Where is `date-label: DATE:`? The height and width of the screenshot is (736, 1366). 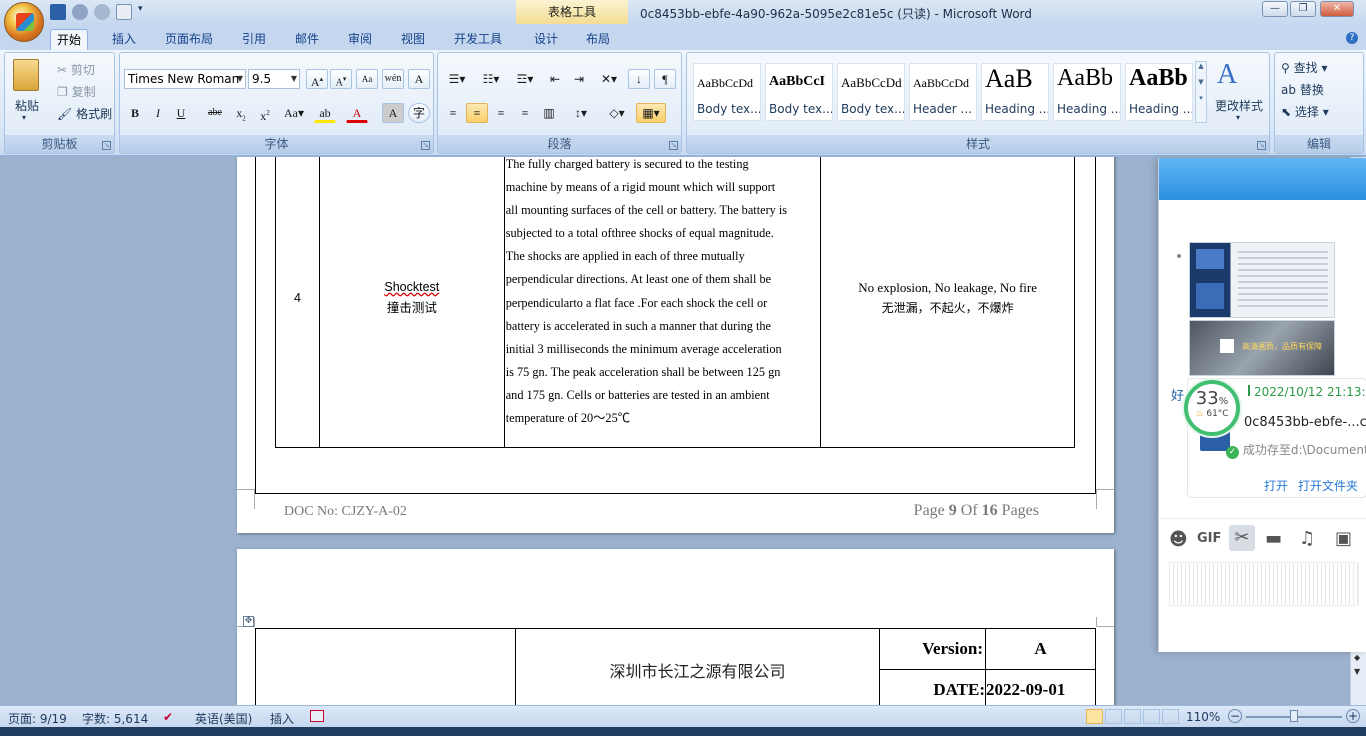
date-label: DATE: is located at coordinates (932, 687).